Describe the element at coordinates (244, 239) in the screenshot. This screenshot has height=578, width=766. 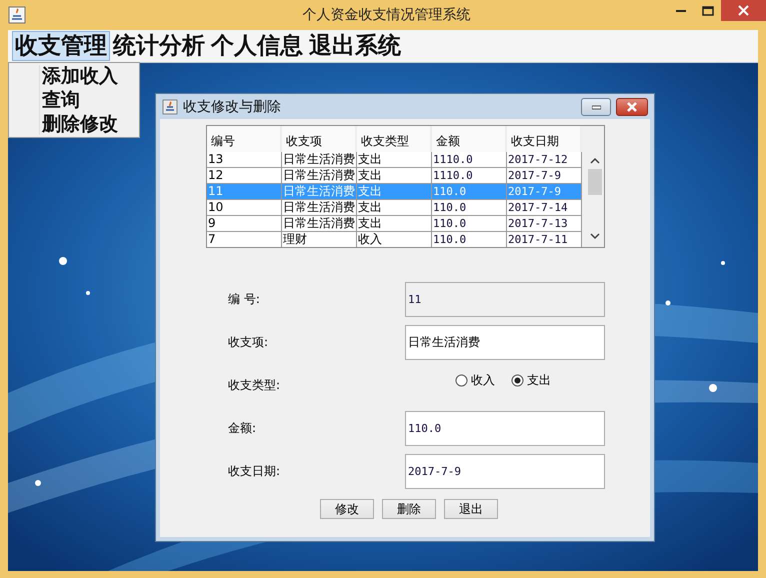
I see `table-cell: 7` at that location.